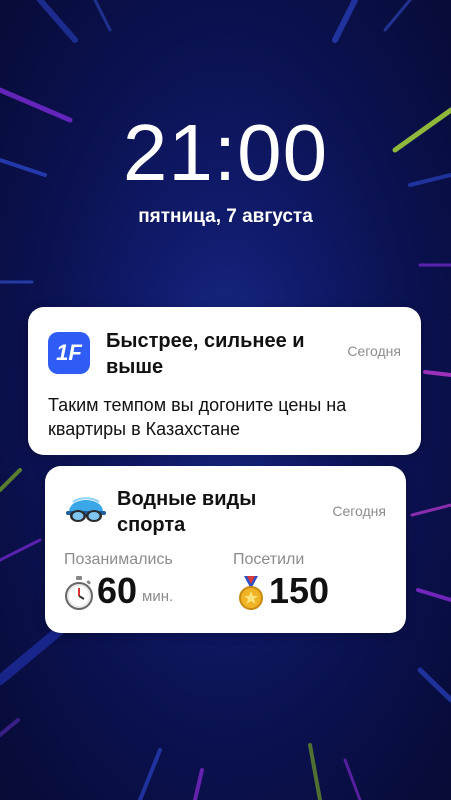 The width and height of the screenshot is (451, 800). I want to click on notification-title: Водные виды спорта, so click(187, 512).